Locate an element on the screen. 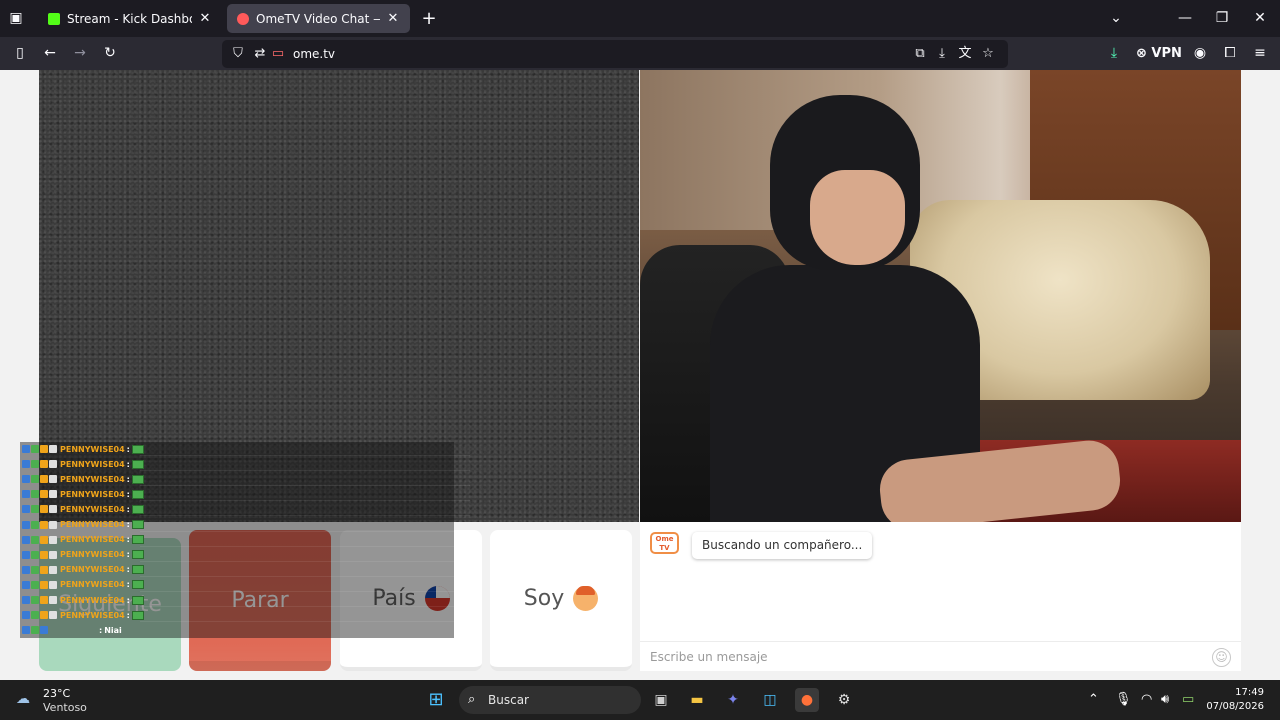 The image size is (1280, 720). message-input: Escribe un mensaje ☺ is located at coordinates (940, 656).